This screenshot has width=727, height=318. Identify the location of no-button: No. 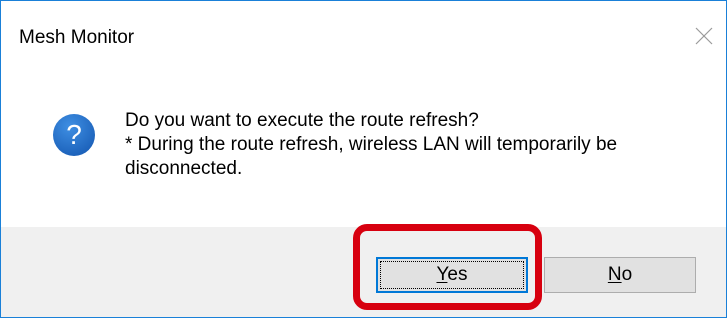
(620, 275).